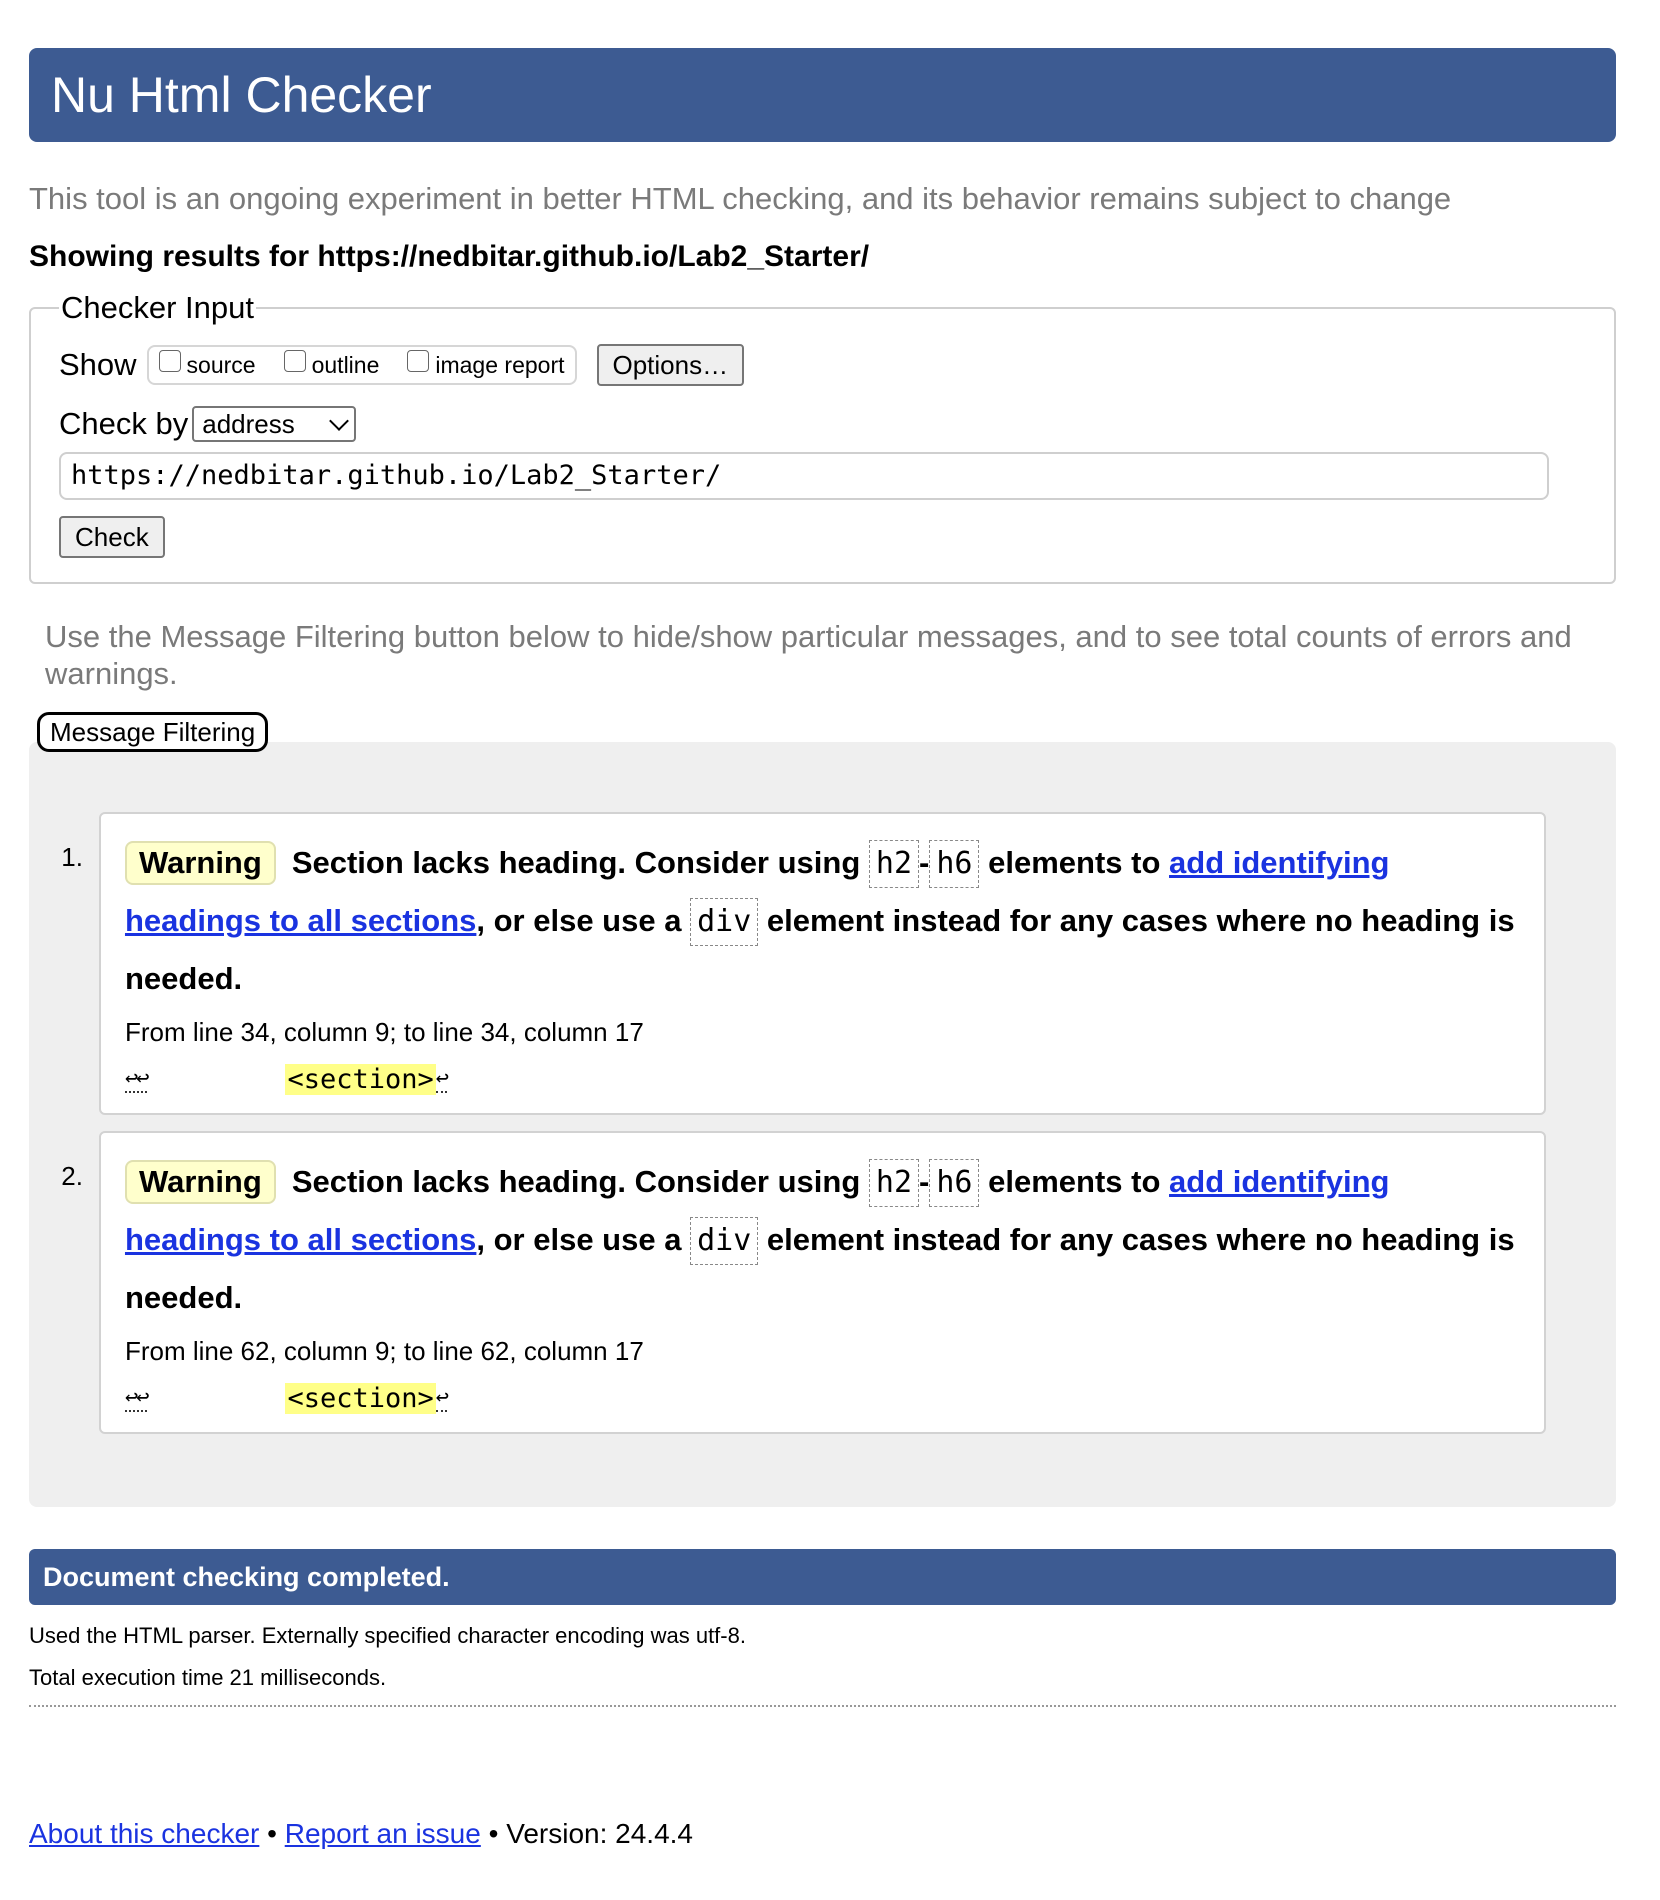 The image size is (1660, 1900). What do you see at coordinates (248, 423) in the screenshot?
I see `check-by-value: address` at bounding box center [248, 423].